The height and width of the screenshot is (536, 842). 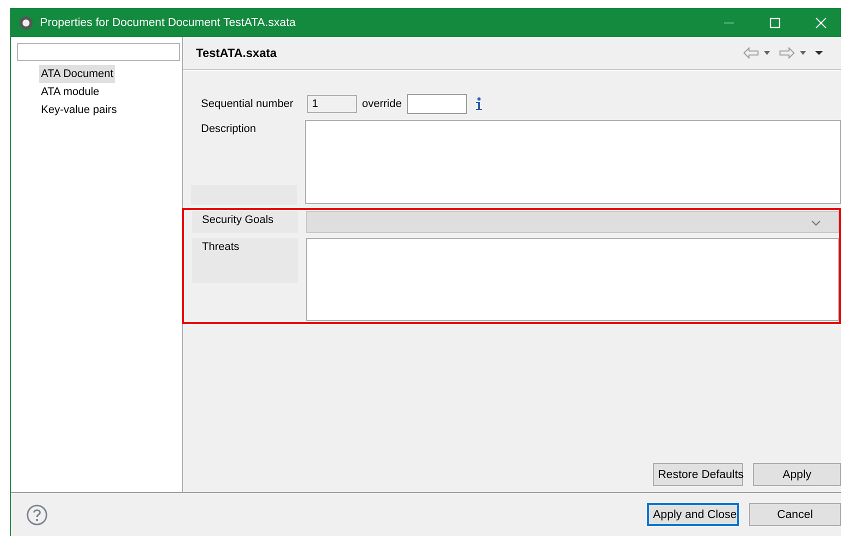 What do you see at coordinates (775, 22) in the screenshot?
I see `maximize-icon` at bounding box center [775, 22].